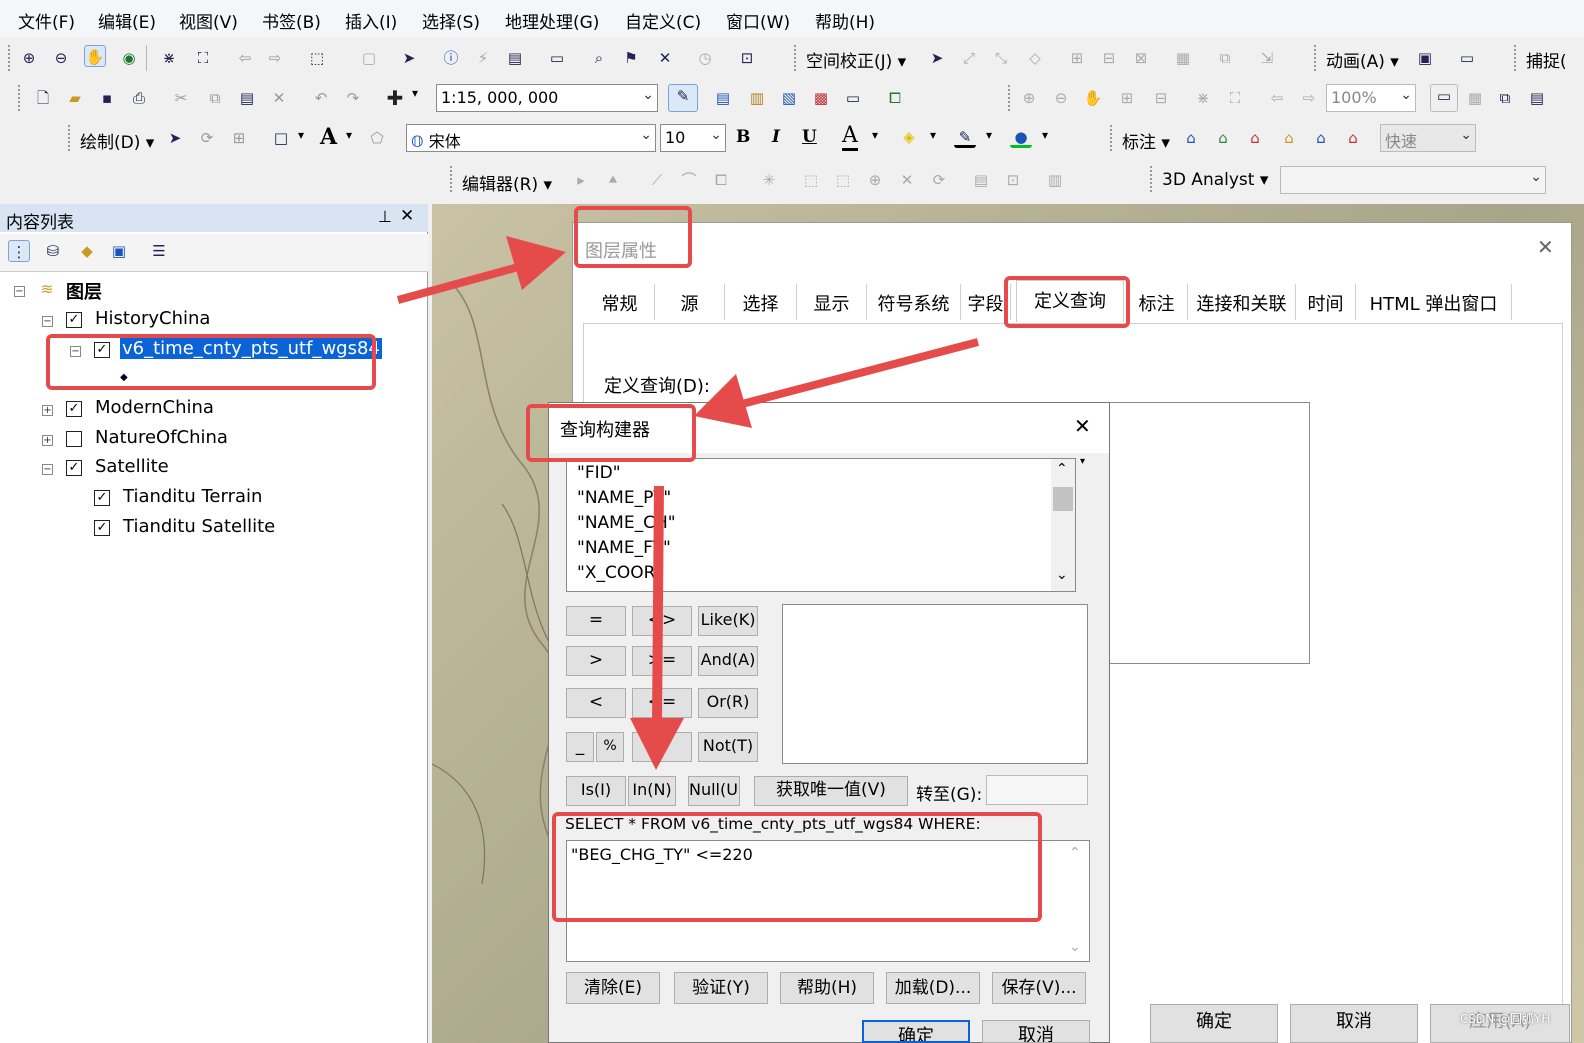 This screenshot has width=1584, height=1043. I want to click on expand-root-icon: −, so click(19, 291).